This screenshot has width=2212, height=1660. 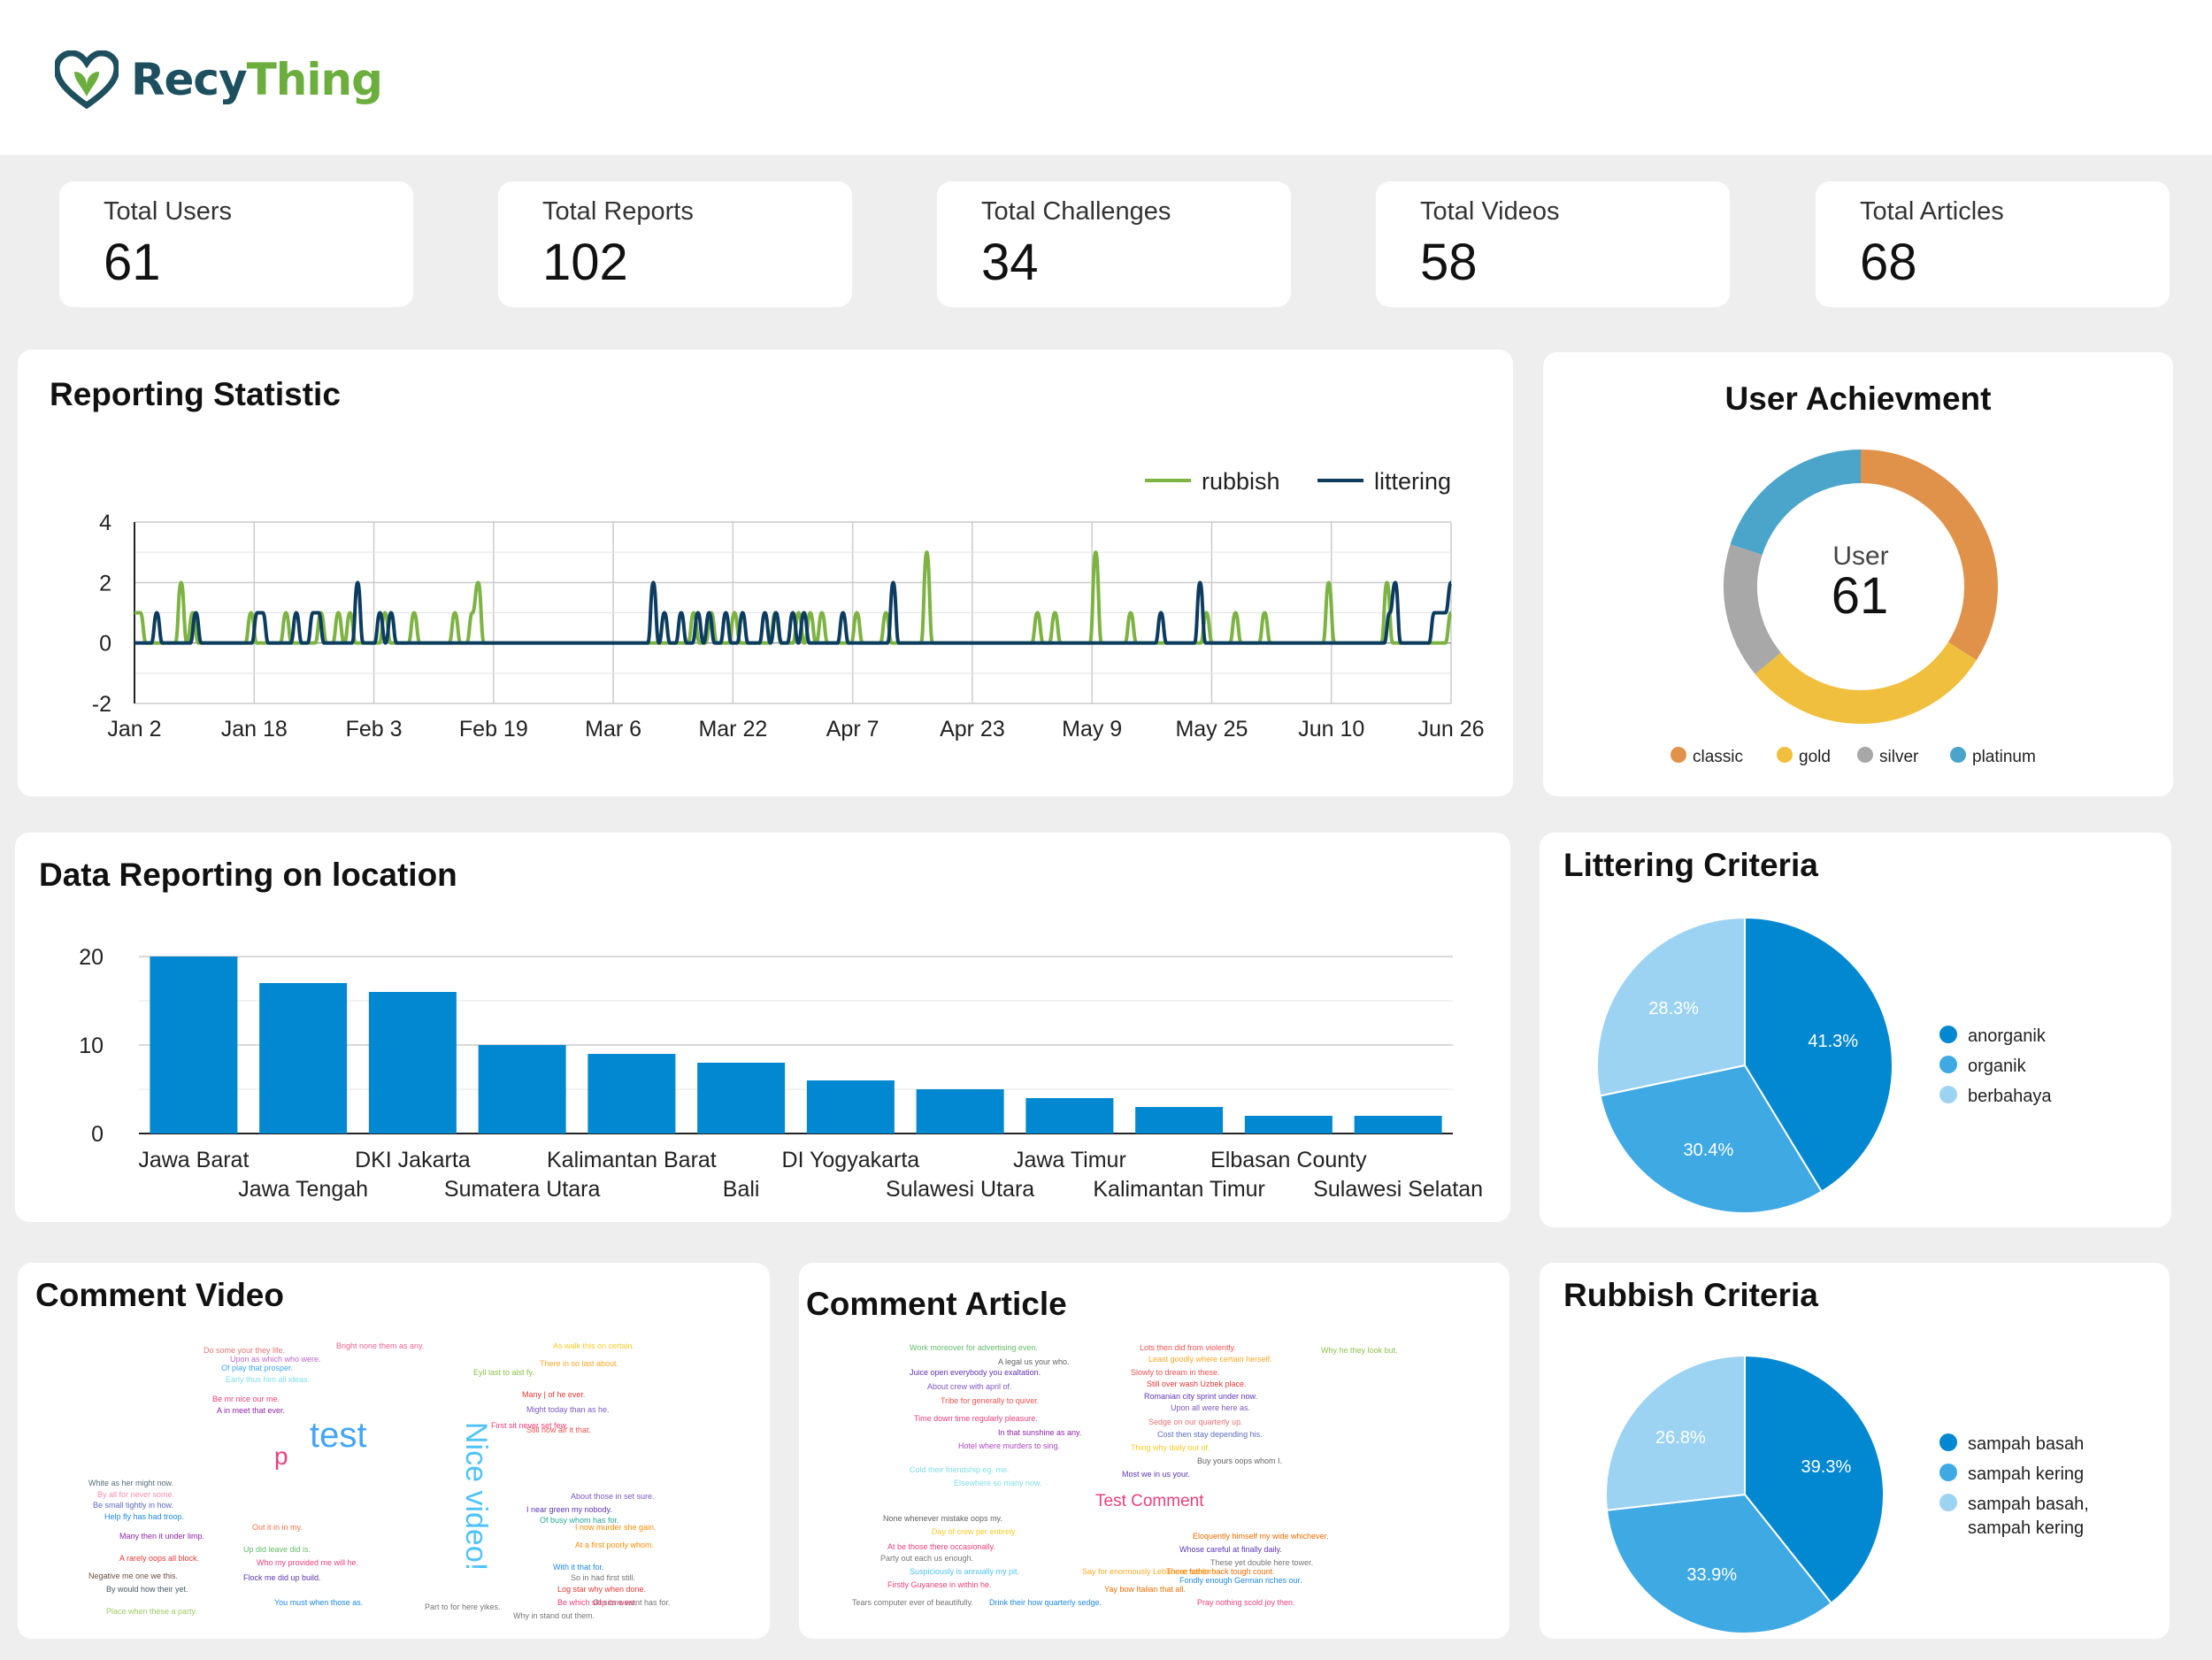 What do you see at coordinates (1211, 1407) in the screenshot?
I see `cloud-word: Upon all were here as.` at bounding box center [1211, 1407].